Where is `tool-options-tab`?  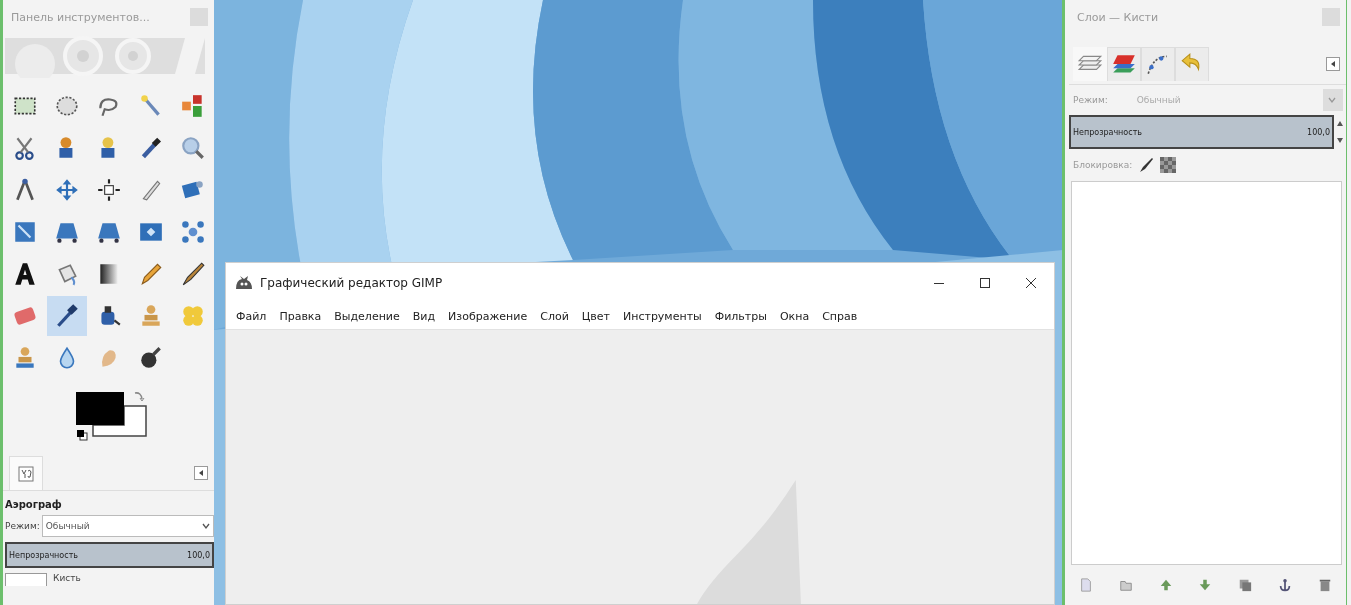 tool-options-tab is located at coordinates (26, 473).